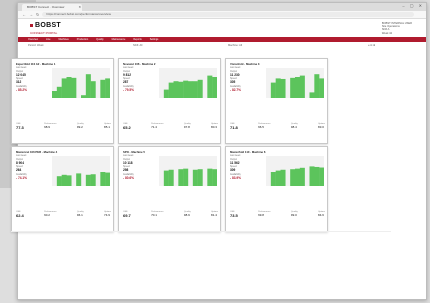 This screenshot has width=430, height=303. I want to click on kpi-value: 65.2, so click(127, 127).